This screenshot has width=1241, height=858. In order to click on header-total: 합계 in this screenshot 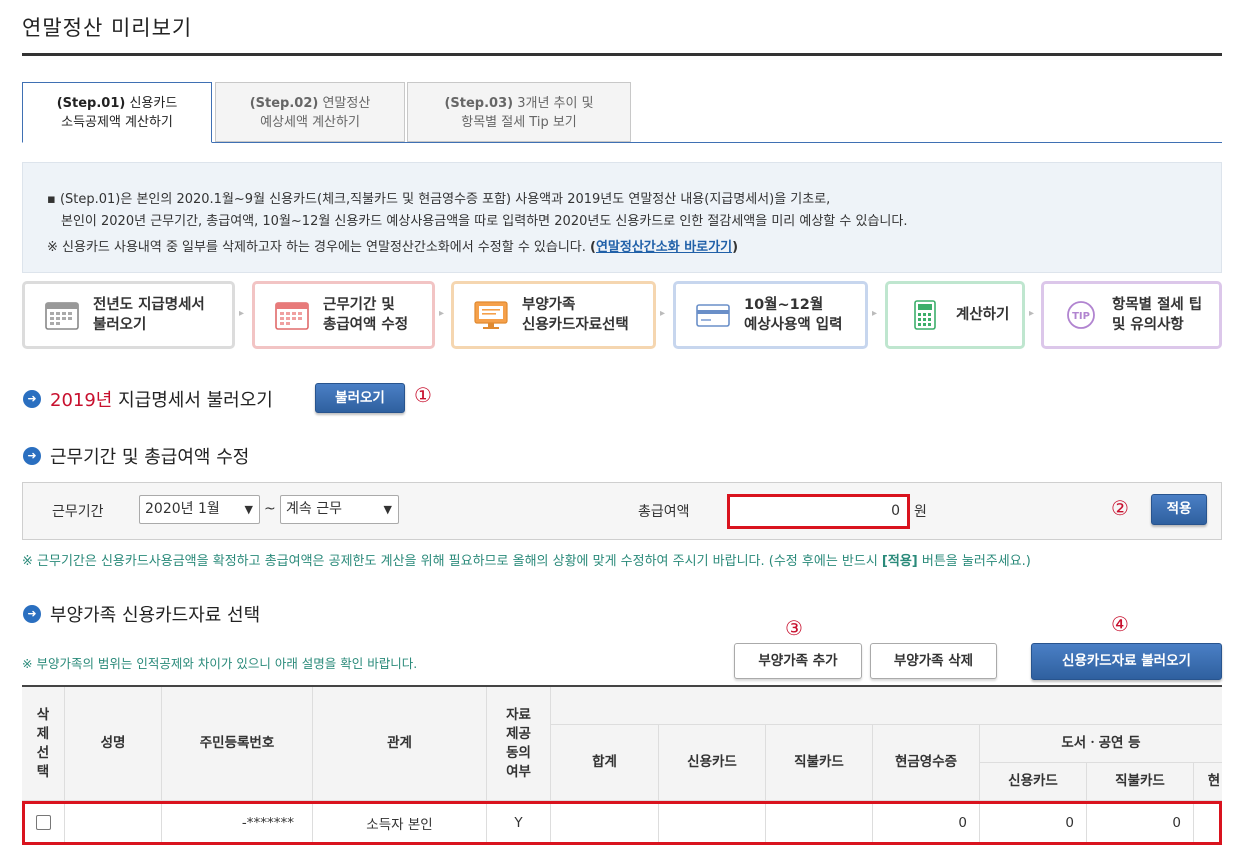, I will do `click(605, 763)`.